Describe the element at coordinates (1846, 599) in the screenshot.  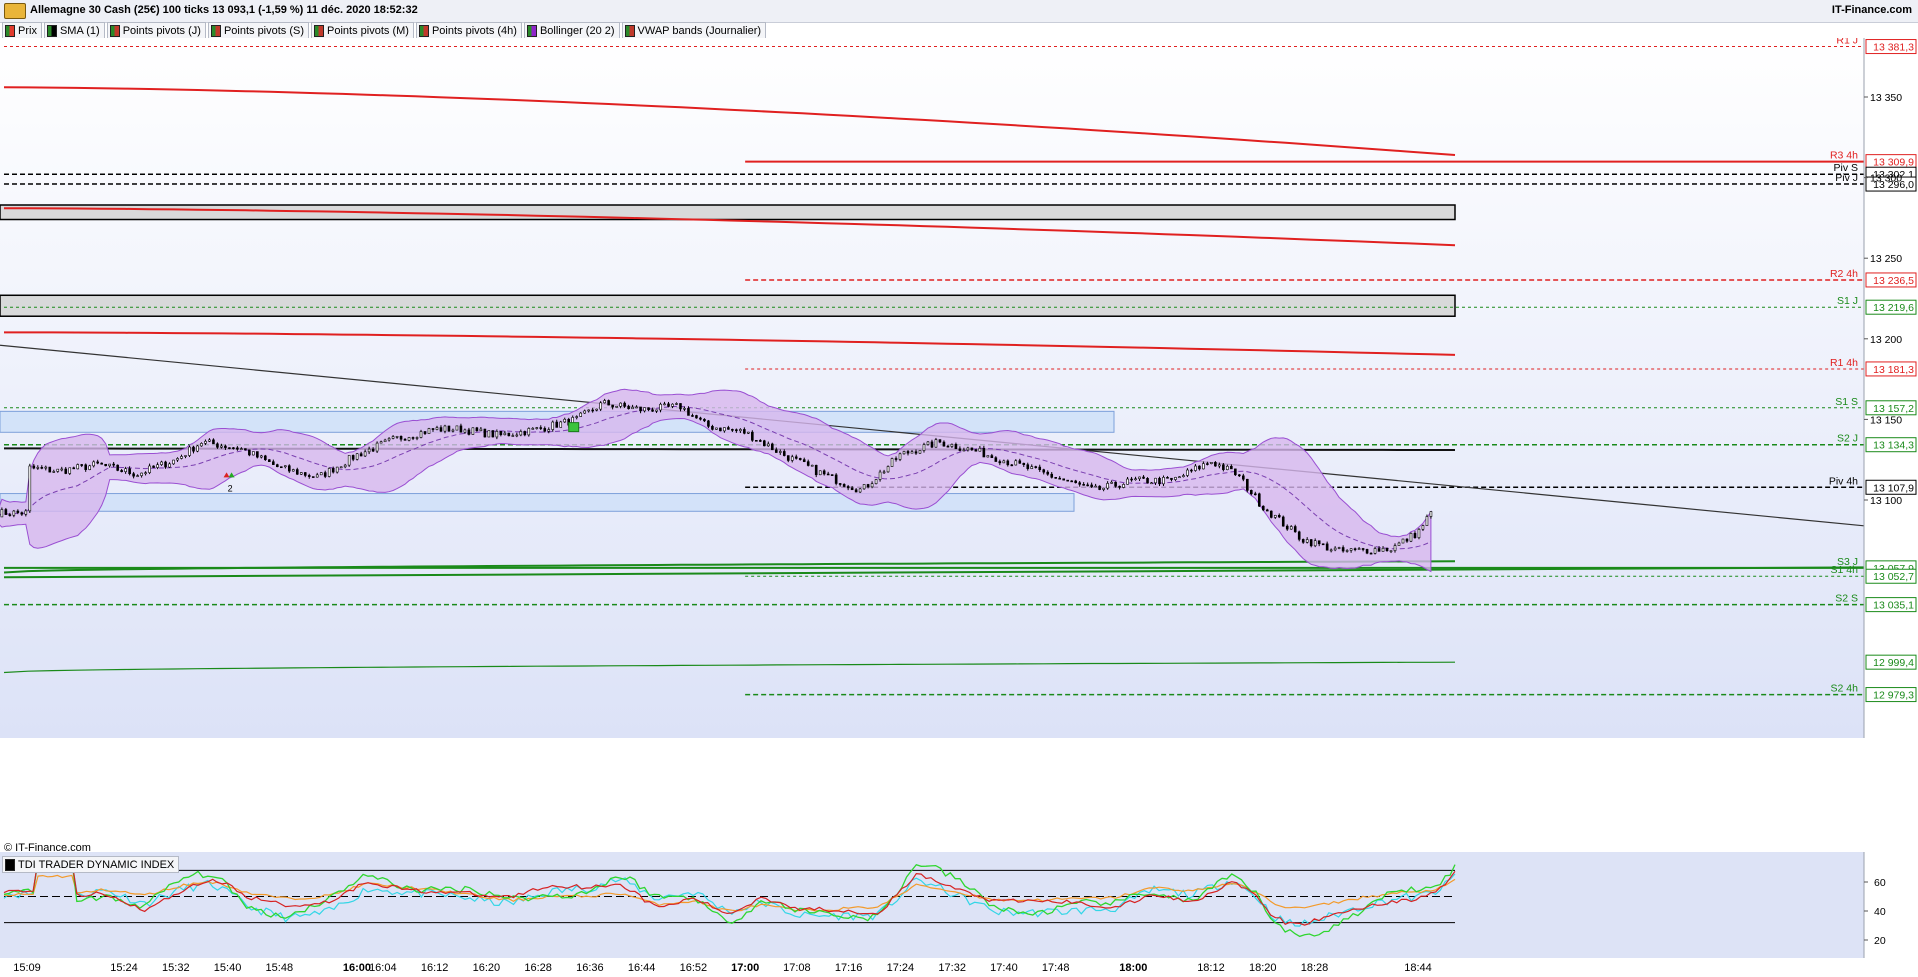
I see `pivot-level-label: S2 S` at that location.